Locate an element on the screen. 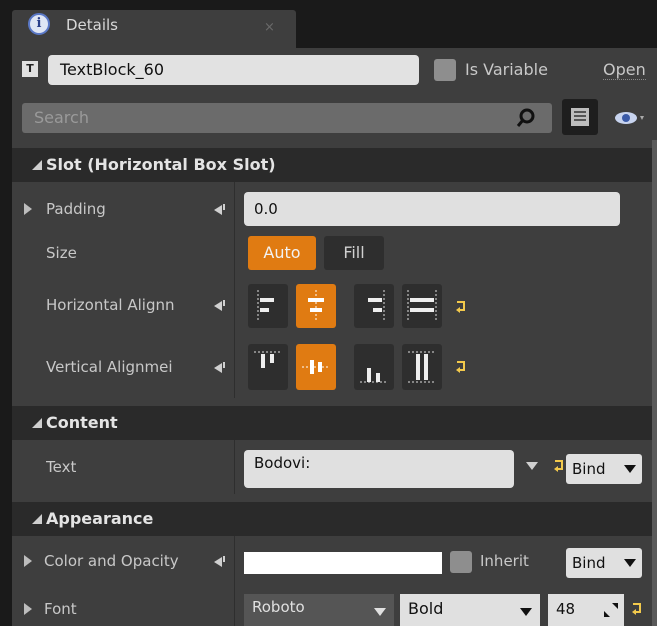  search-icon is located at coordinates (526, 118).